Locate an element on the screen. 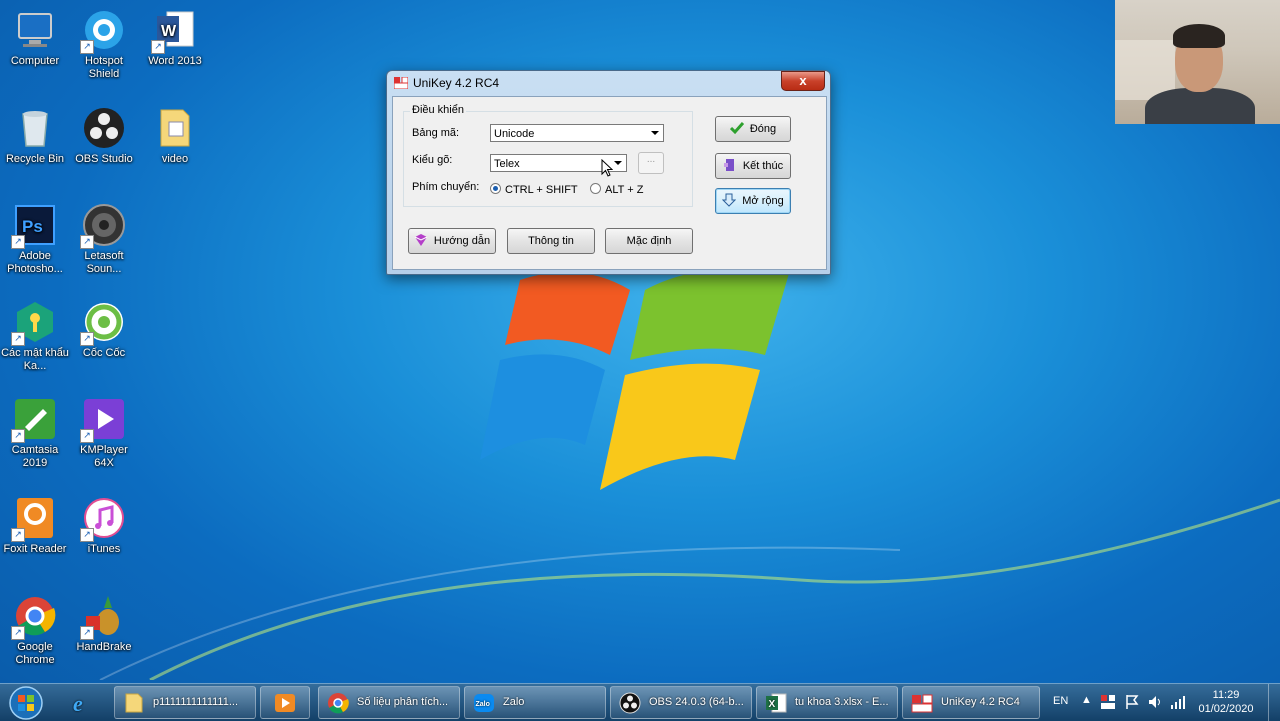  exit-button: Kết thúc is located at coordinates (753, 166).